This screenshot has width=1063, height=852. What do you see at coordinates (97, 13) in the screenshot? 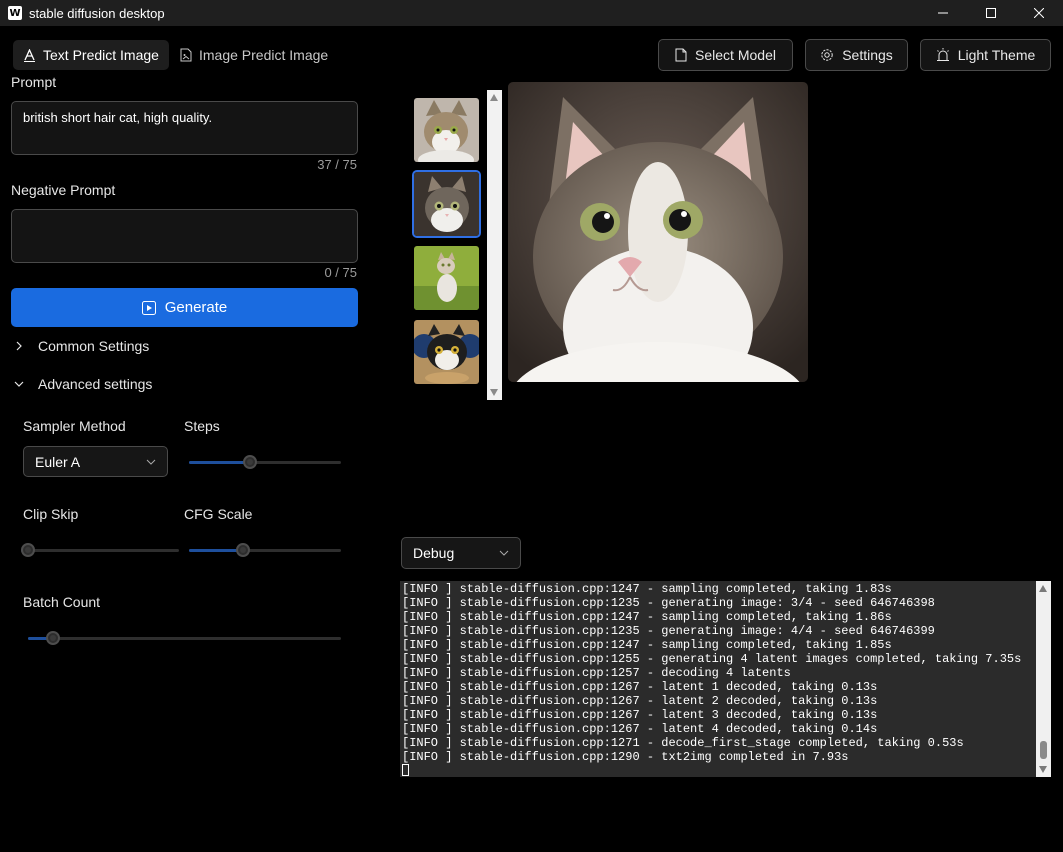
I see `window-title: stable diffusion desktop` at bounding box center [97, 13].